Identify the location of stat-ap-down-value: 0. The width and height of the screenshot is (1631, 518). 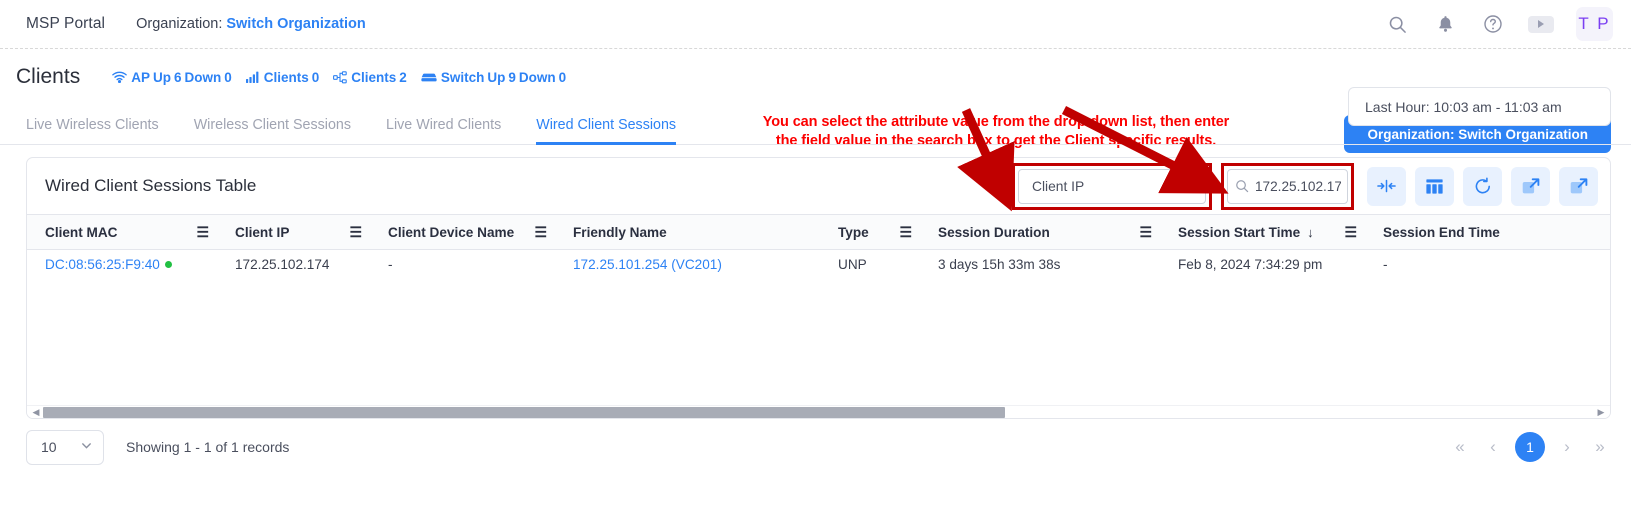
(228, 77).